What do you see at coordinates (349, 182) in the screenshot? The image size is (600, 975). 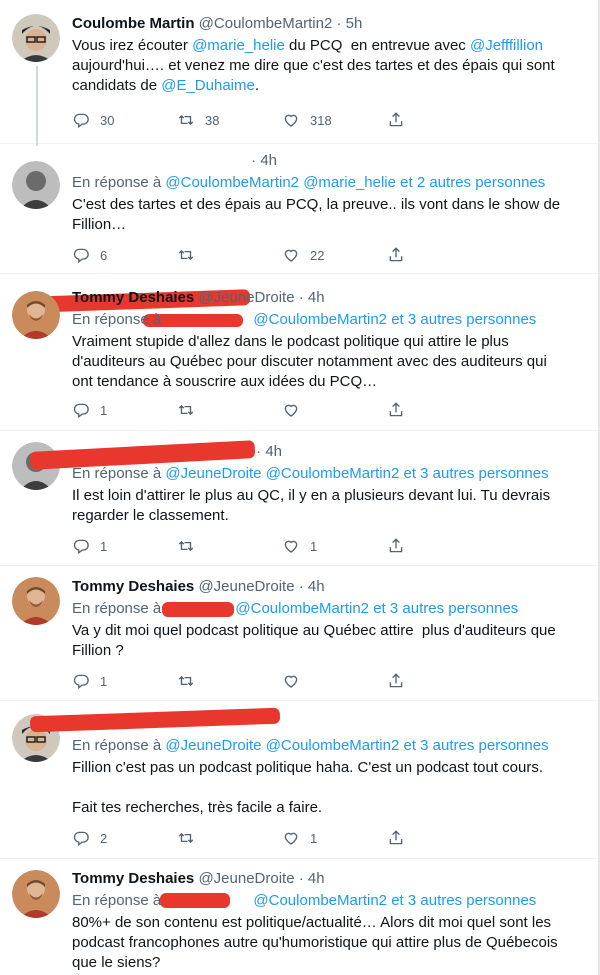 I see `reply-mention: @marie_helie` at bounding box center [349, 182].